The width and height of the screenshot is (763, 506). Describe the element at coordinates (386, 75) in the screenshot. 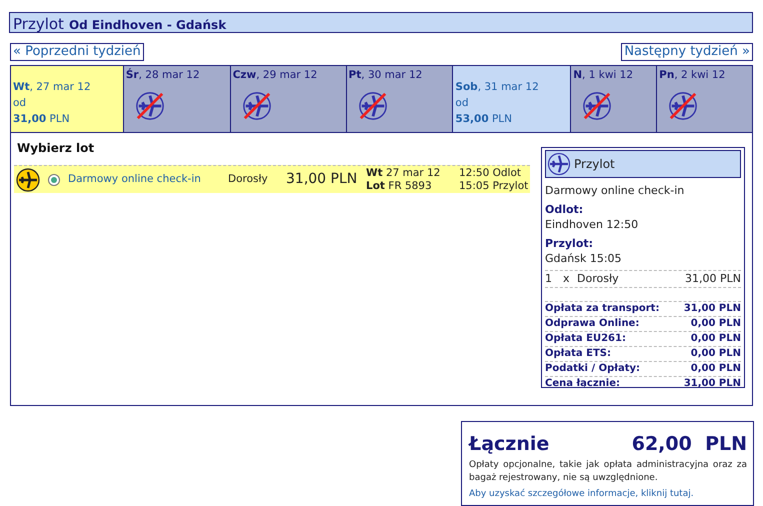

I see `day-date: Pt, 30 mar 12` at that location.